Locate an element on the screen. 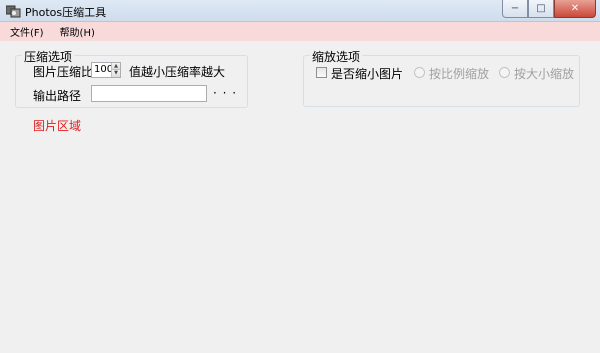  scale-enable-label: 是否缩小图片 is located at coordinates (367, 73).